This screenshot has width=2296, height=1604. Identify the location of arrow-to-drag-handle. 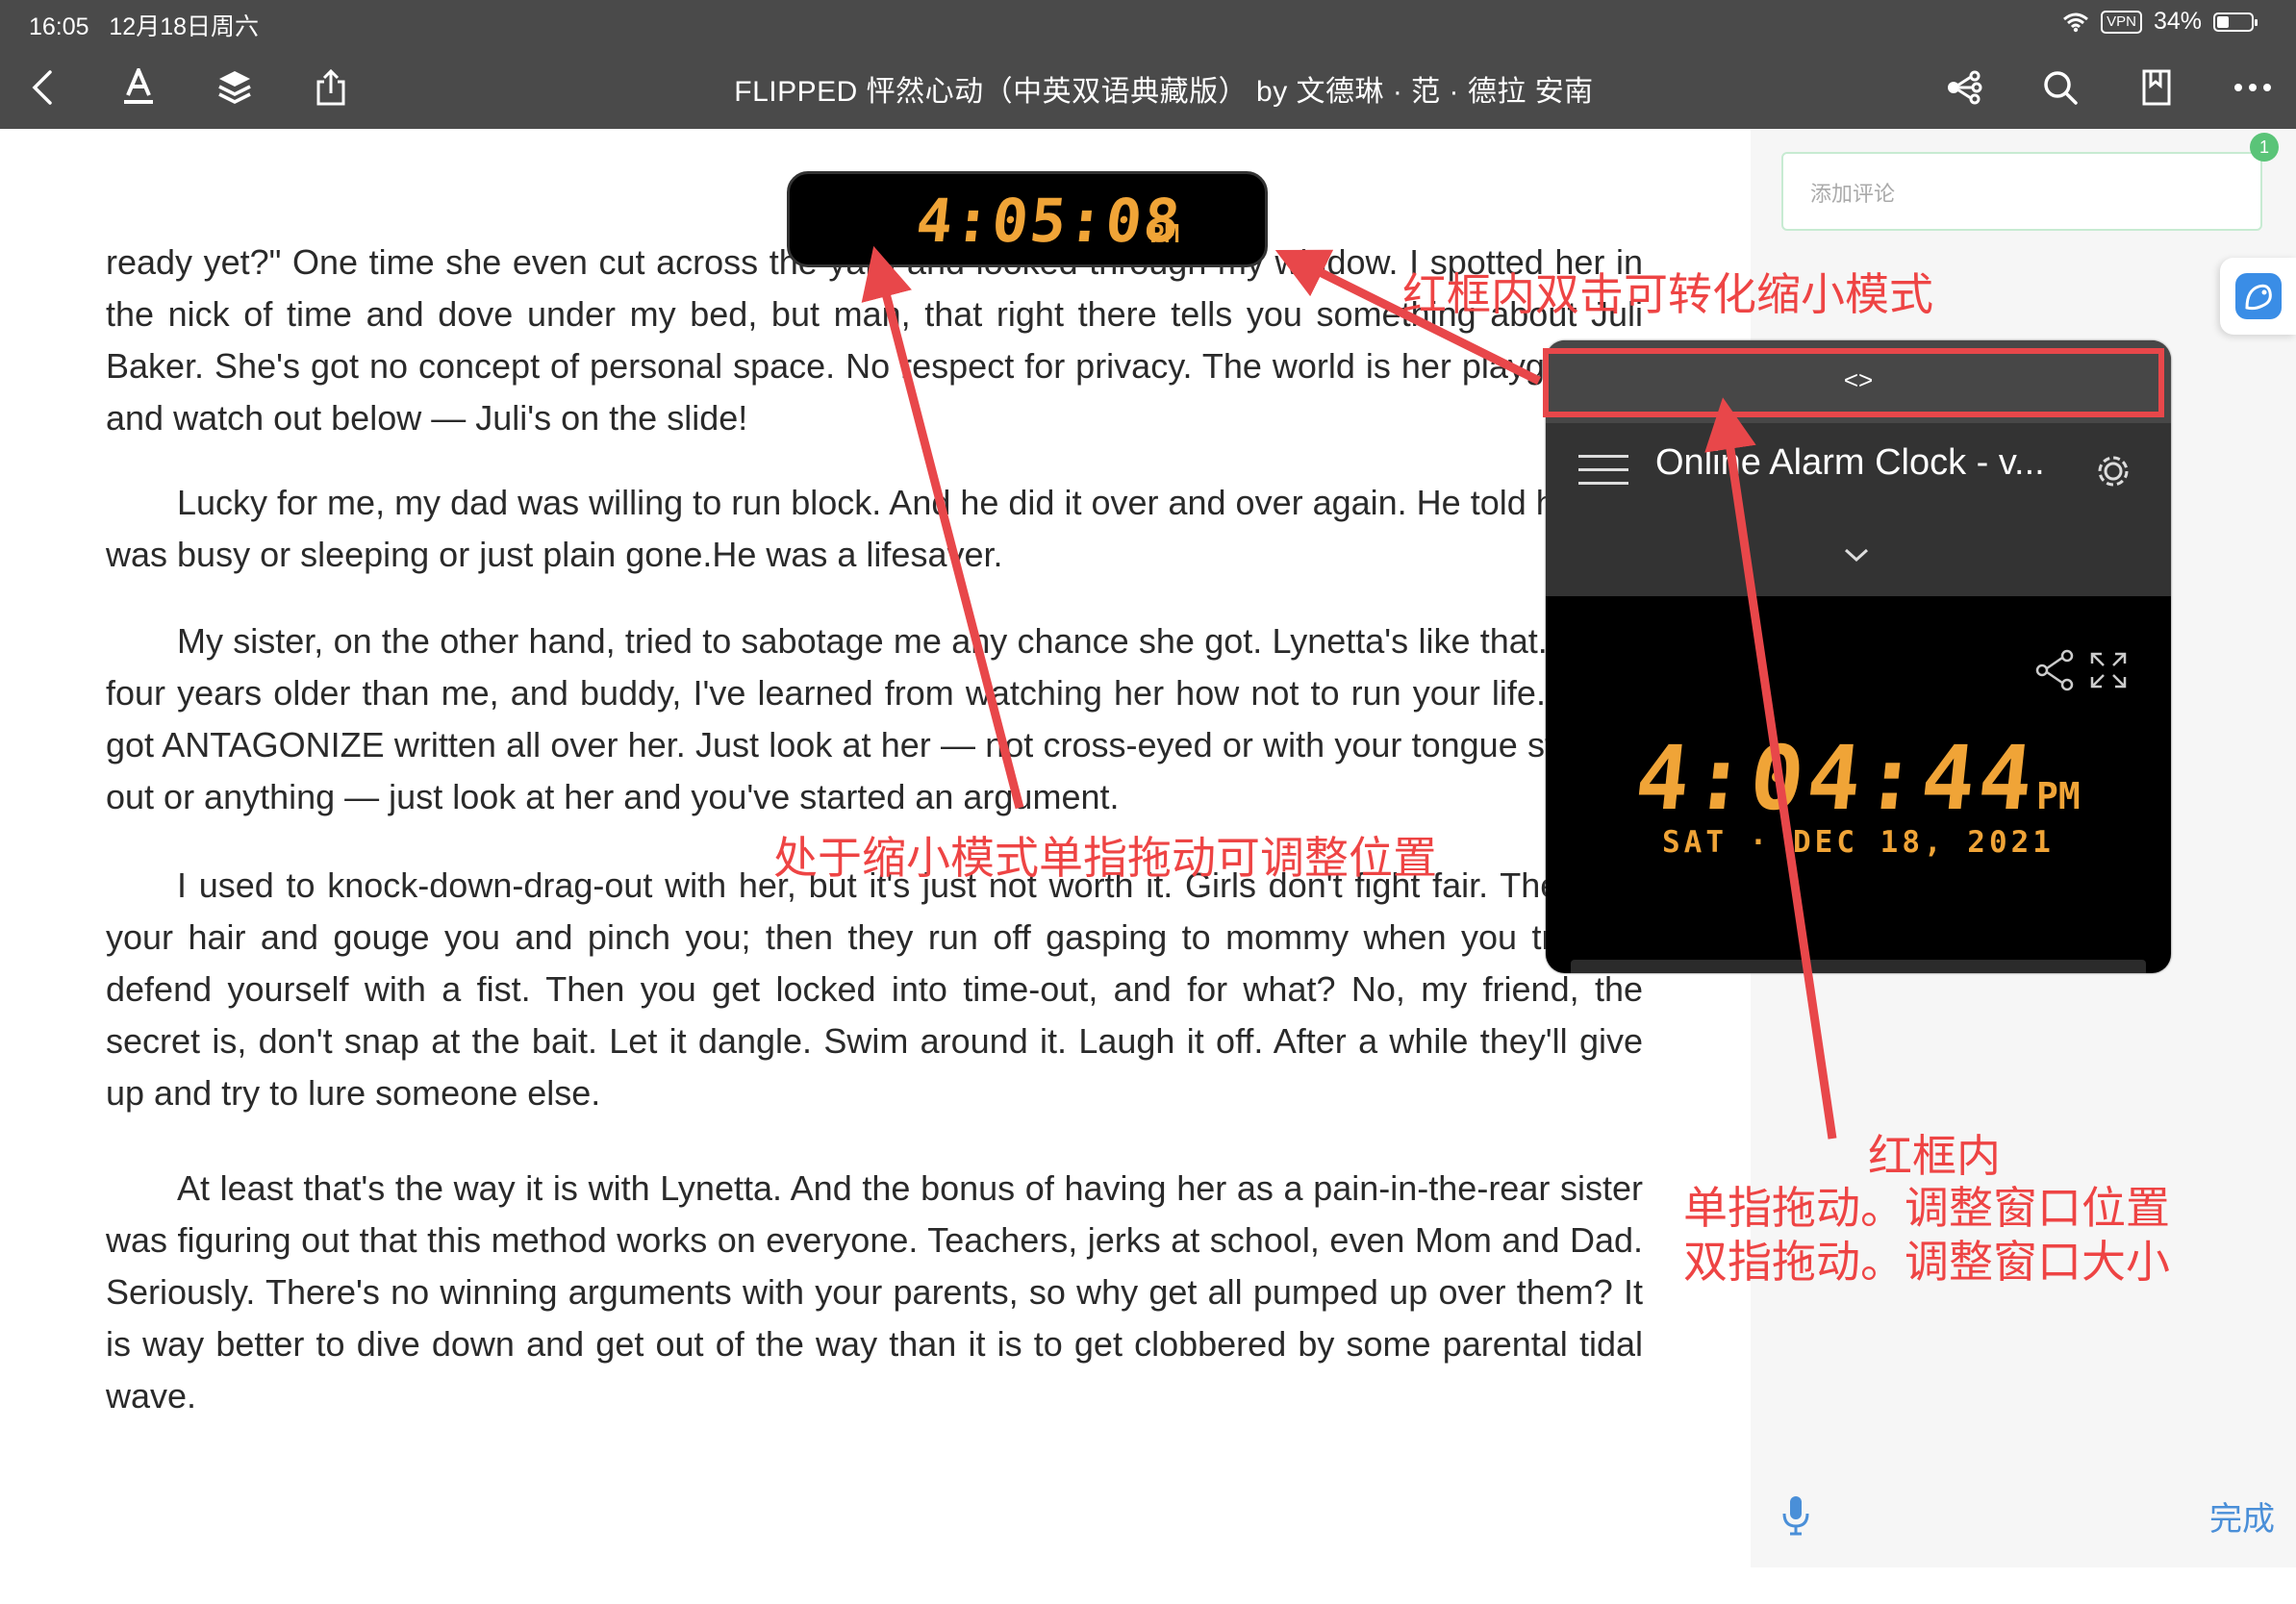
(1770, 768).